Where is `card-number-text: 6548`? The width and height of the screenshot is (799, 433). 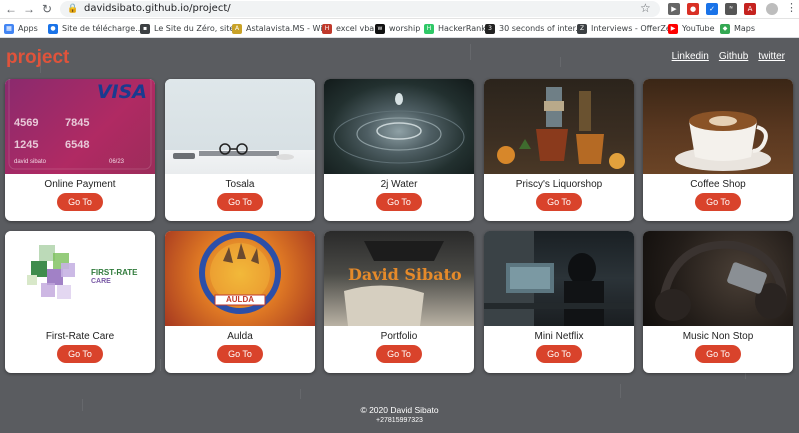 card-number-text: 6548 is located at coordinates (77, 145).